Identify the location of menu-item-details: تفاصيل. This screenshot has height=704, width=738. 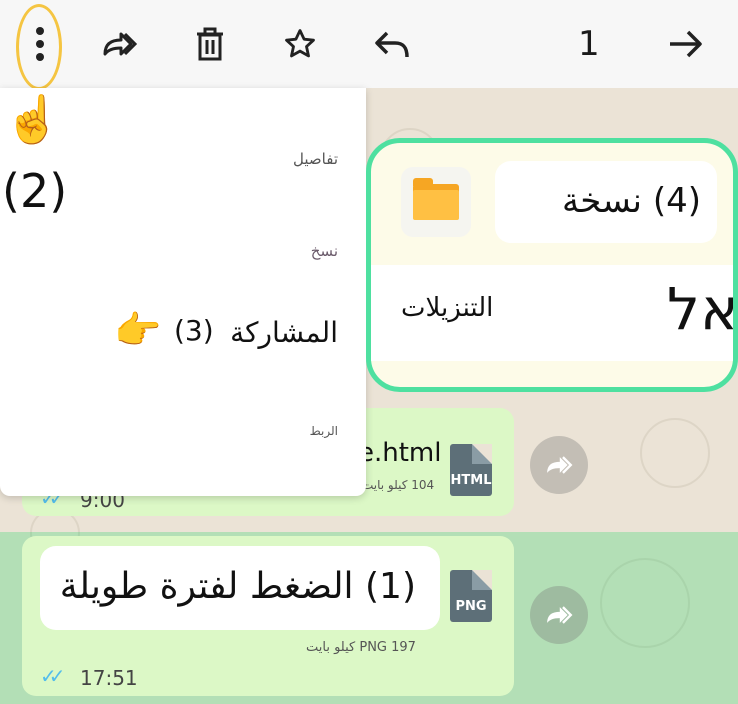
(315, 159).